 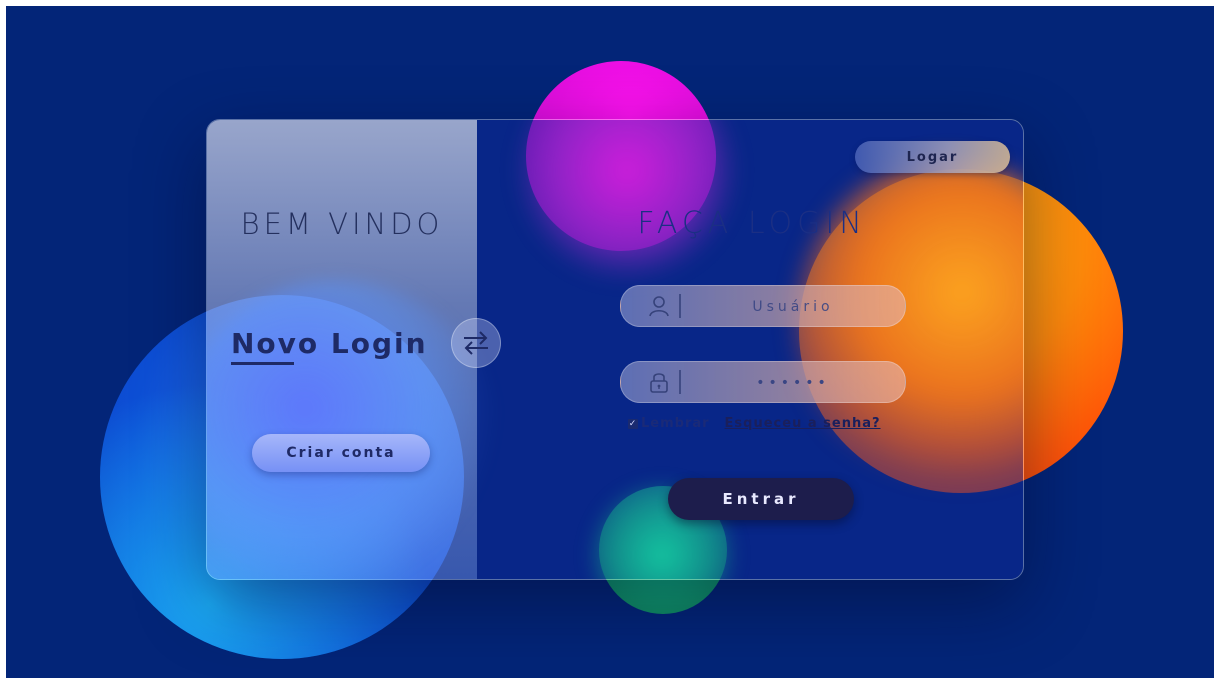 What do you see at coordinates (752, 223) in the screenshot?
I see `login-title: FAÇA LOGIN` at bounding box center [752, 223].